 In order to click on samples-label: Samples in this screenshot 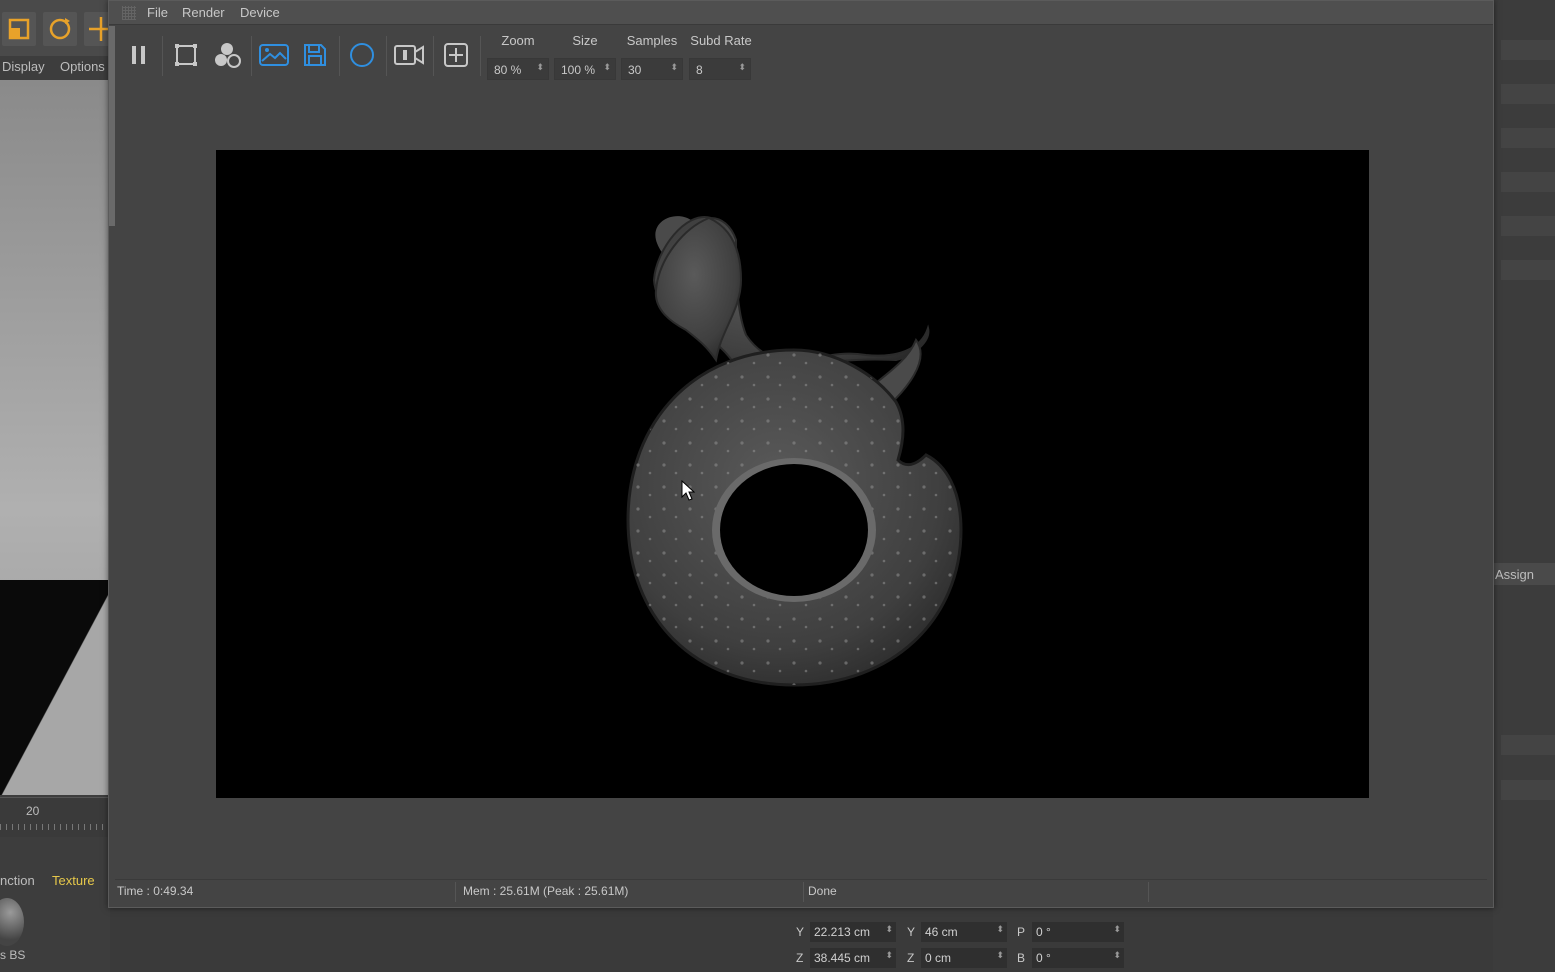, I will do `click(652, 40)`.